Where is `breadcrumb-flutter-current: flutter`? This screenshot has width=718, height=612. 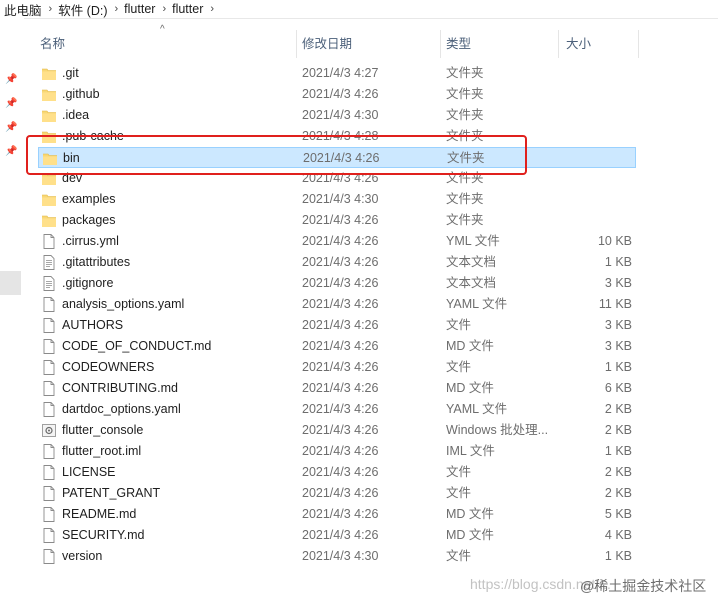
breadcrumb-flutter-current: flutter is located at coordinates (187, 9).